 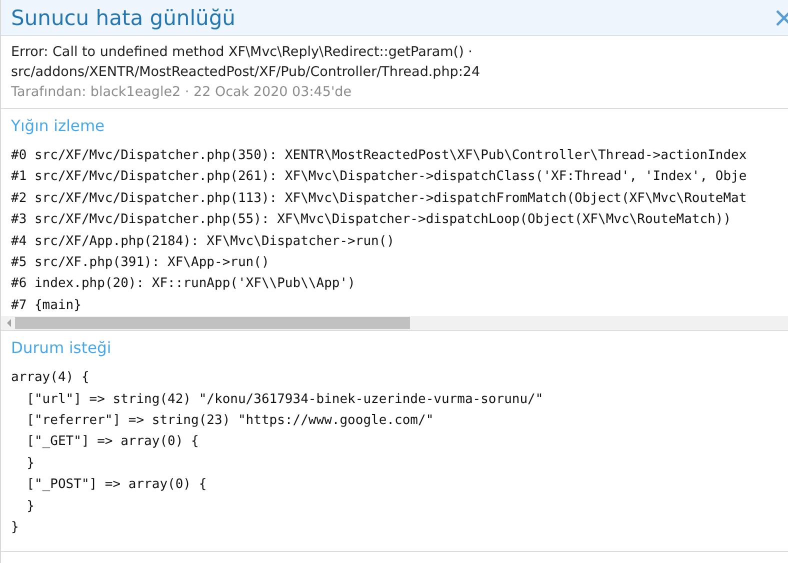 What do you see at coordinates (50, 378) in the screenshot?
I see `code-line: array(4) {` at bounding box center [50, 378].